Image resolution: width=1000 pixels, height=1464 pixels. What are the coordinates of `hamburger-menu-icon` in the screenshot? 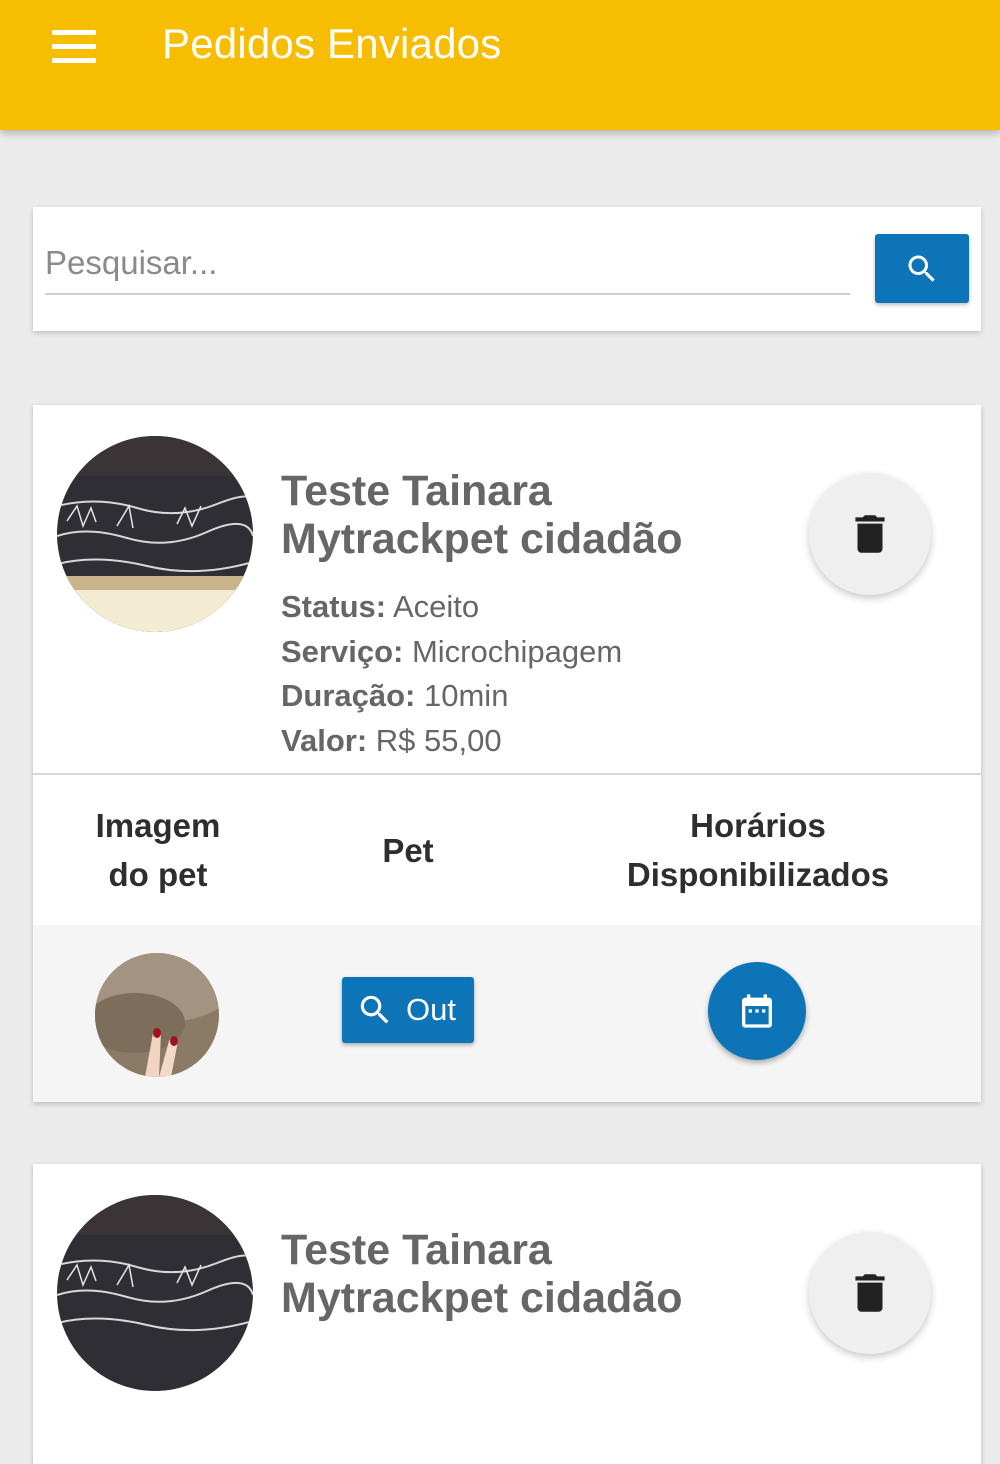 It's located at (75, 47).